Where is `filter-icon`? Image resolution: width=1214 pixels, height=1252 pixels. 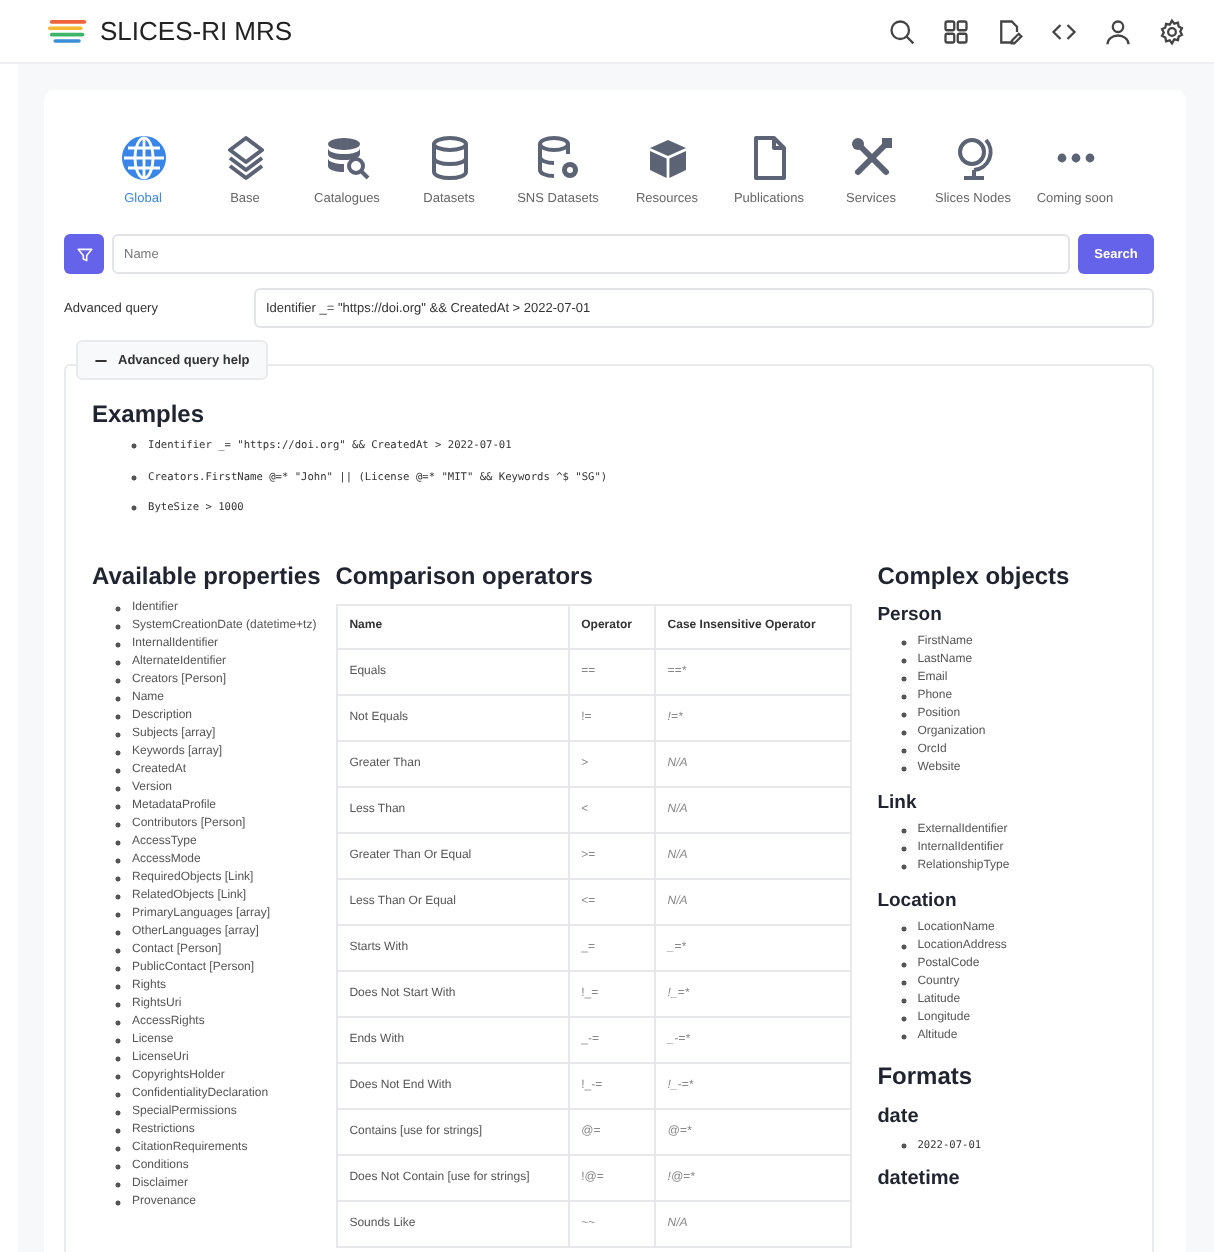 filter-icon is located at coordinates (84, 254).